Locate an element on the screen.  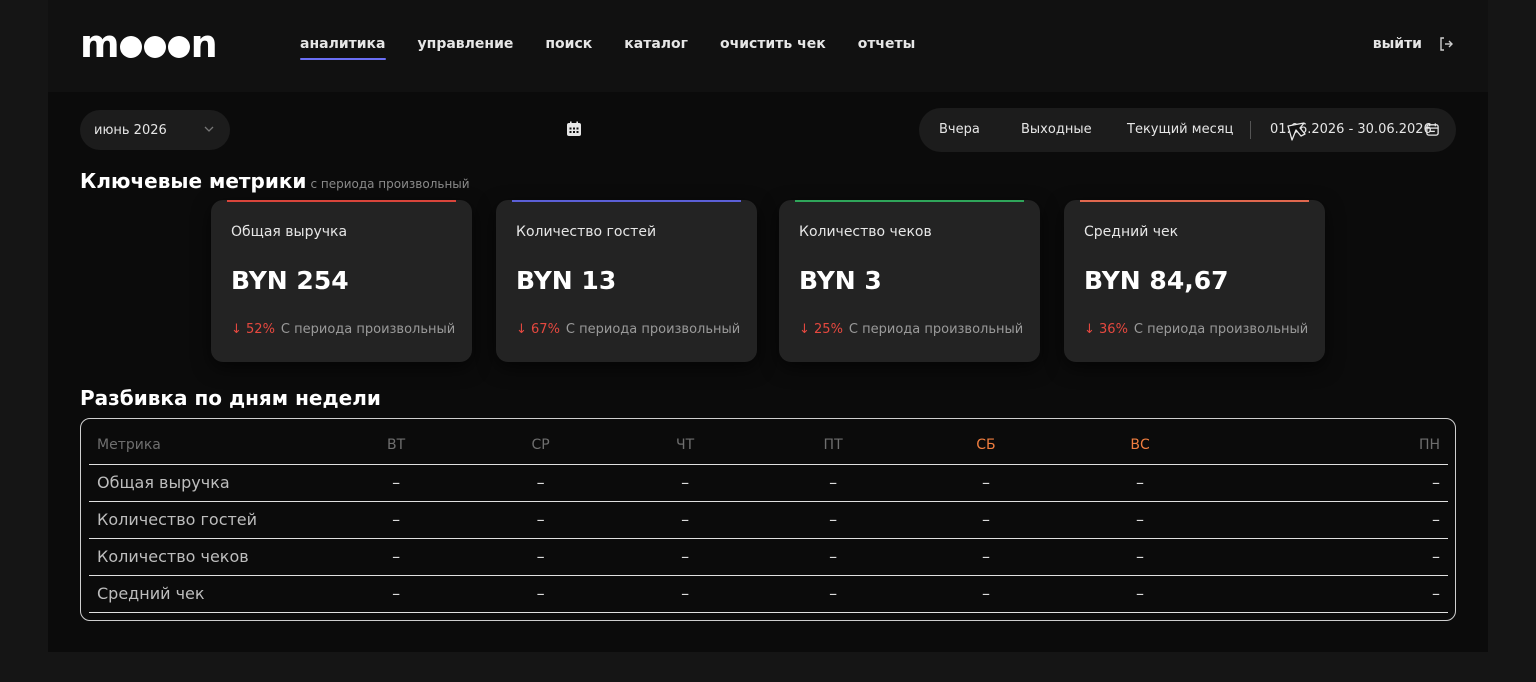
table-row: Количество чеков – – – – – – – is located at coordinates (768, 557).